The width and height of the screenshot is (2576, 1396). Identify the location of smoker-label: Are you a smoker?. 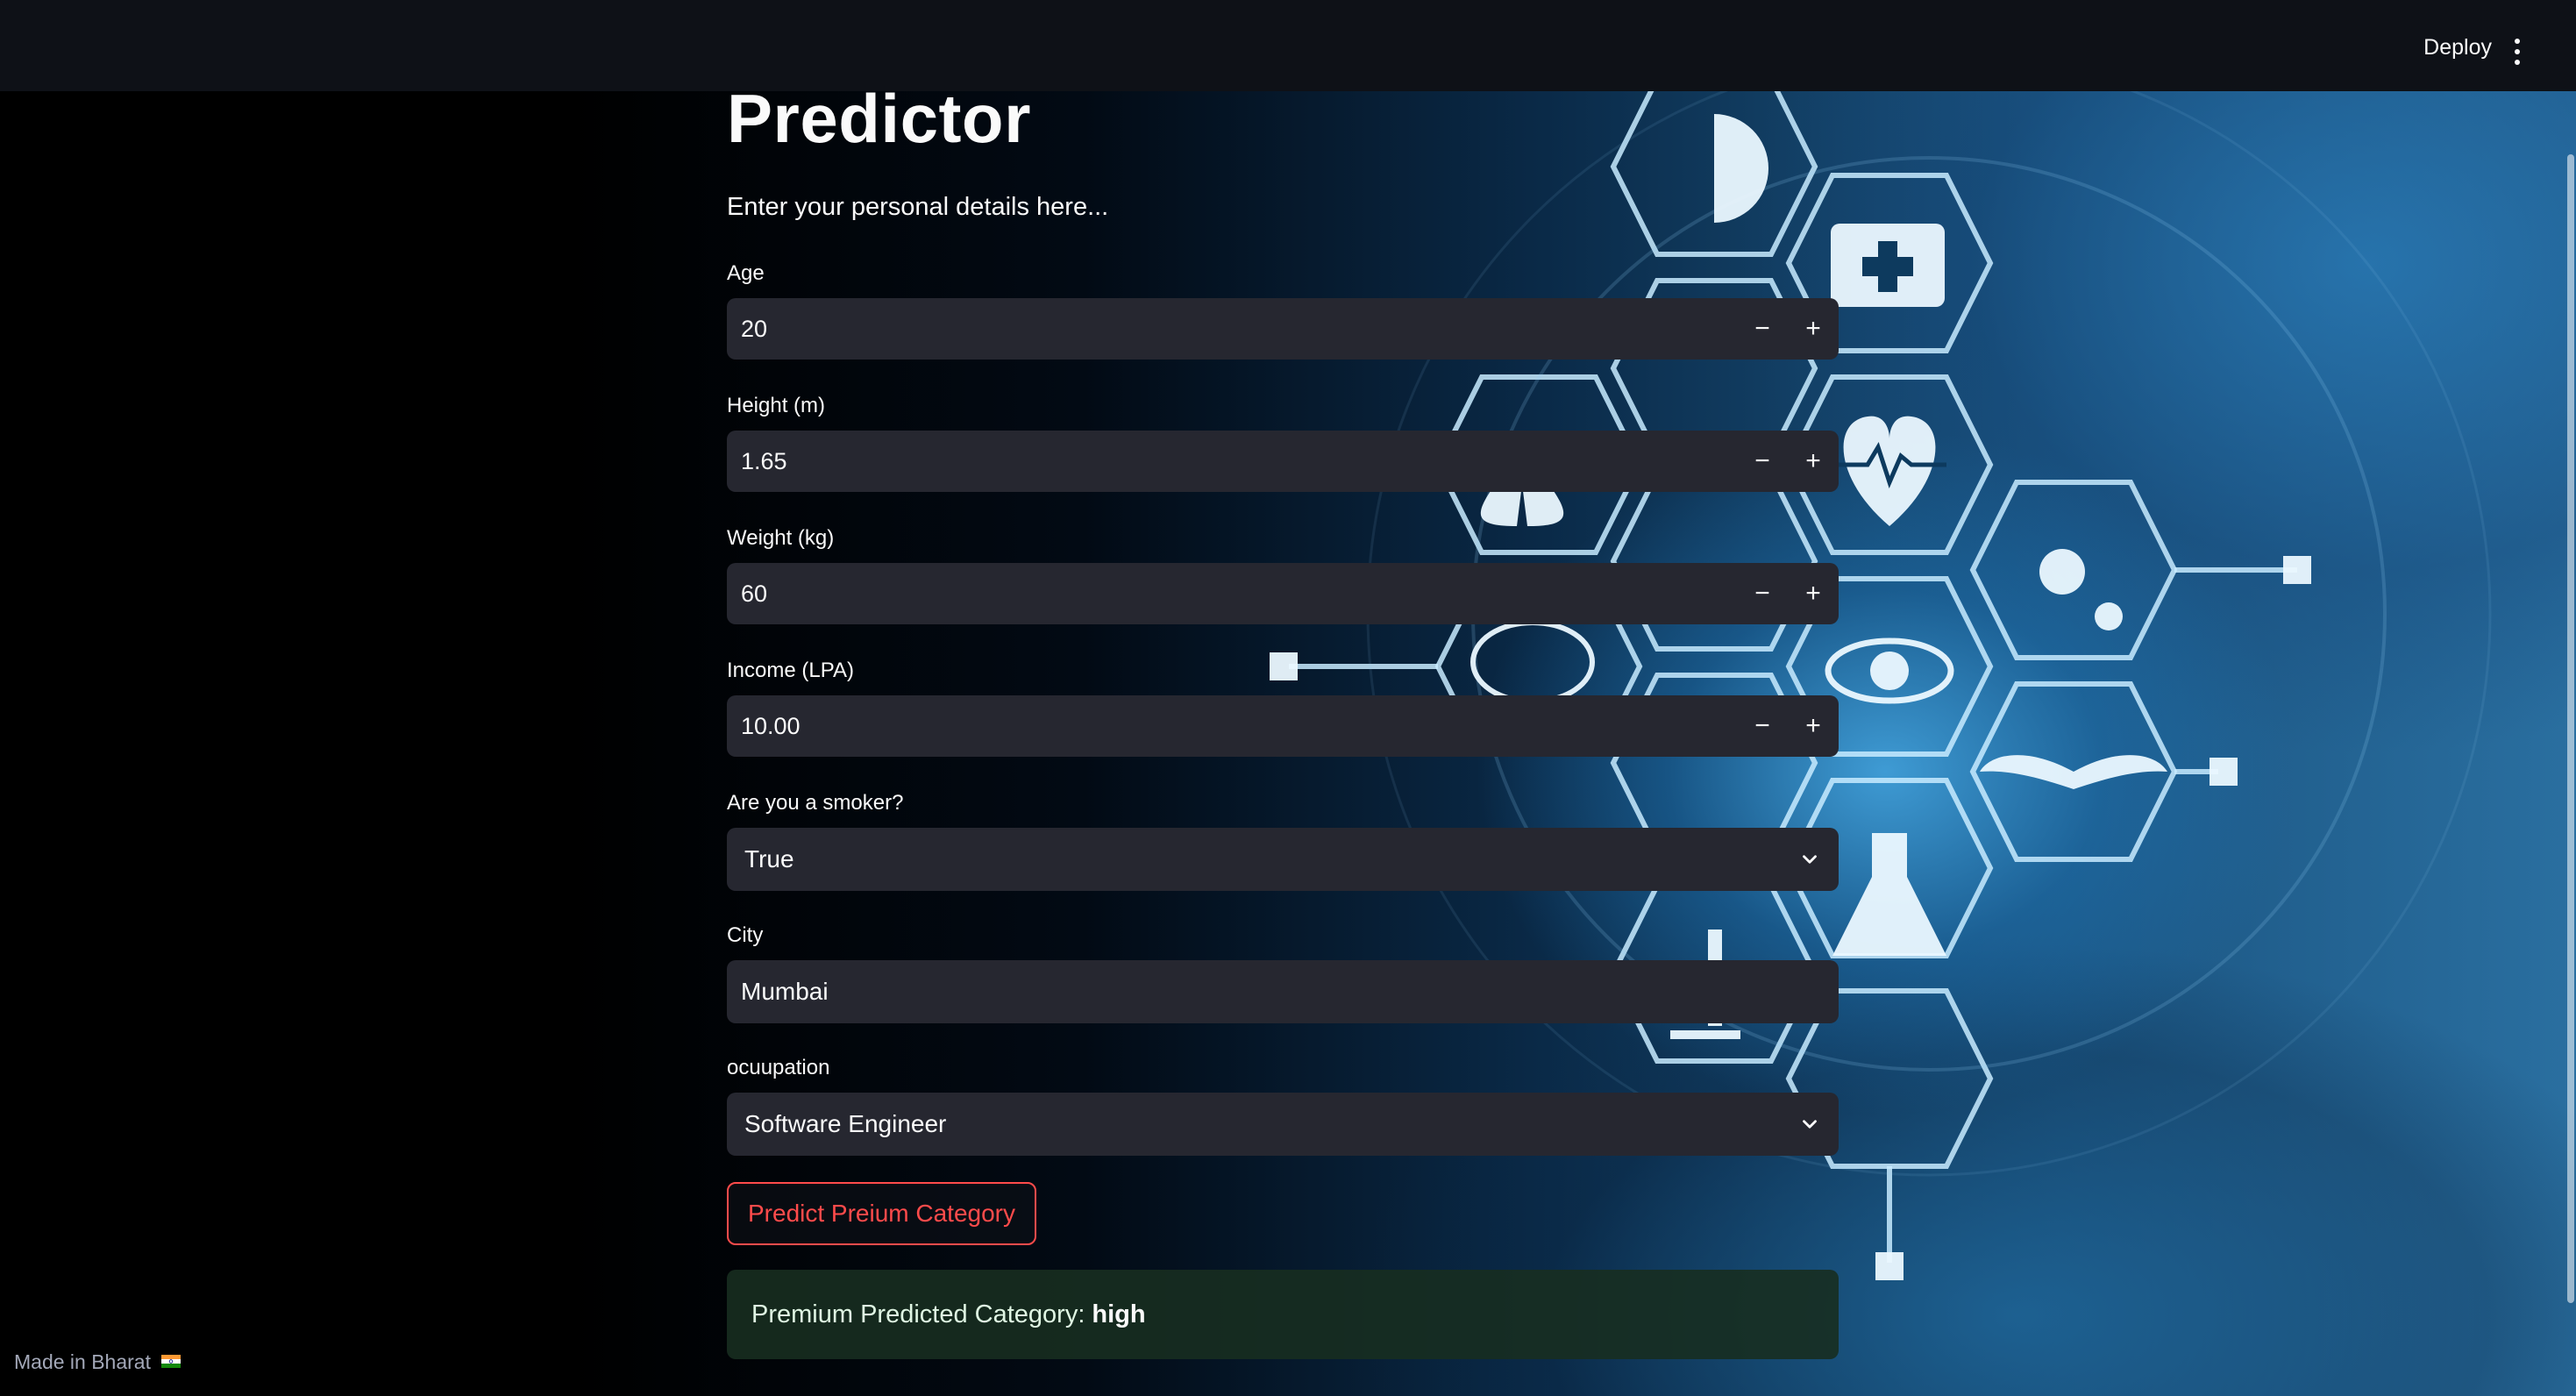
(815, 803).